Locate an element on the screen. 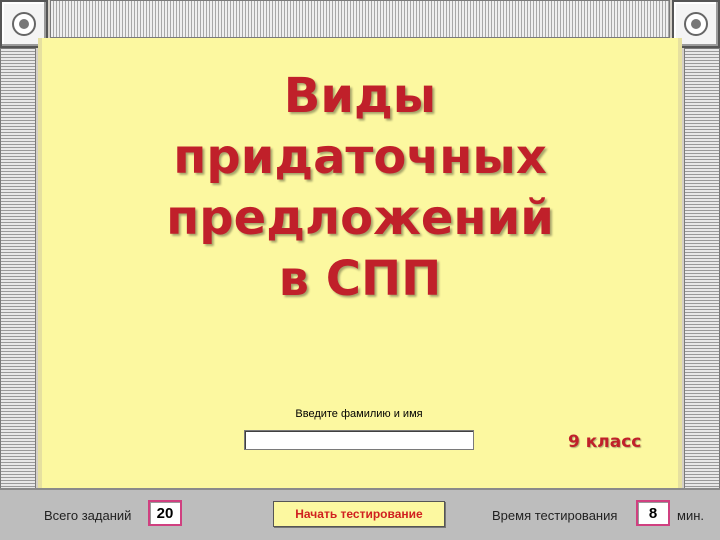  test-time-label: Время тестирования is located at coordinates (555, 515).